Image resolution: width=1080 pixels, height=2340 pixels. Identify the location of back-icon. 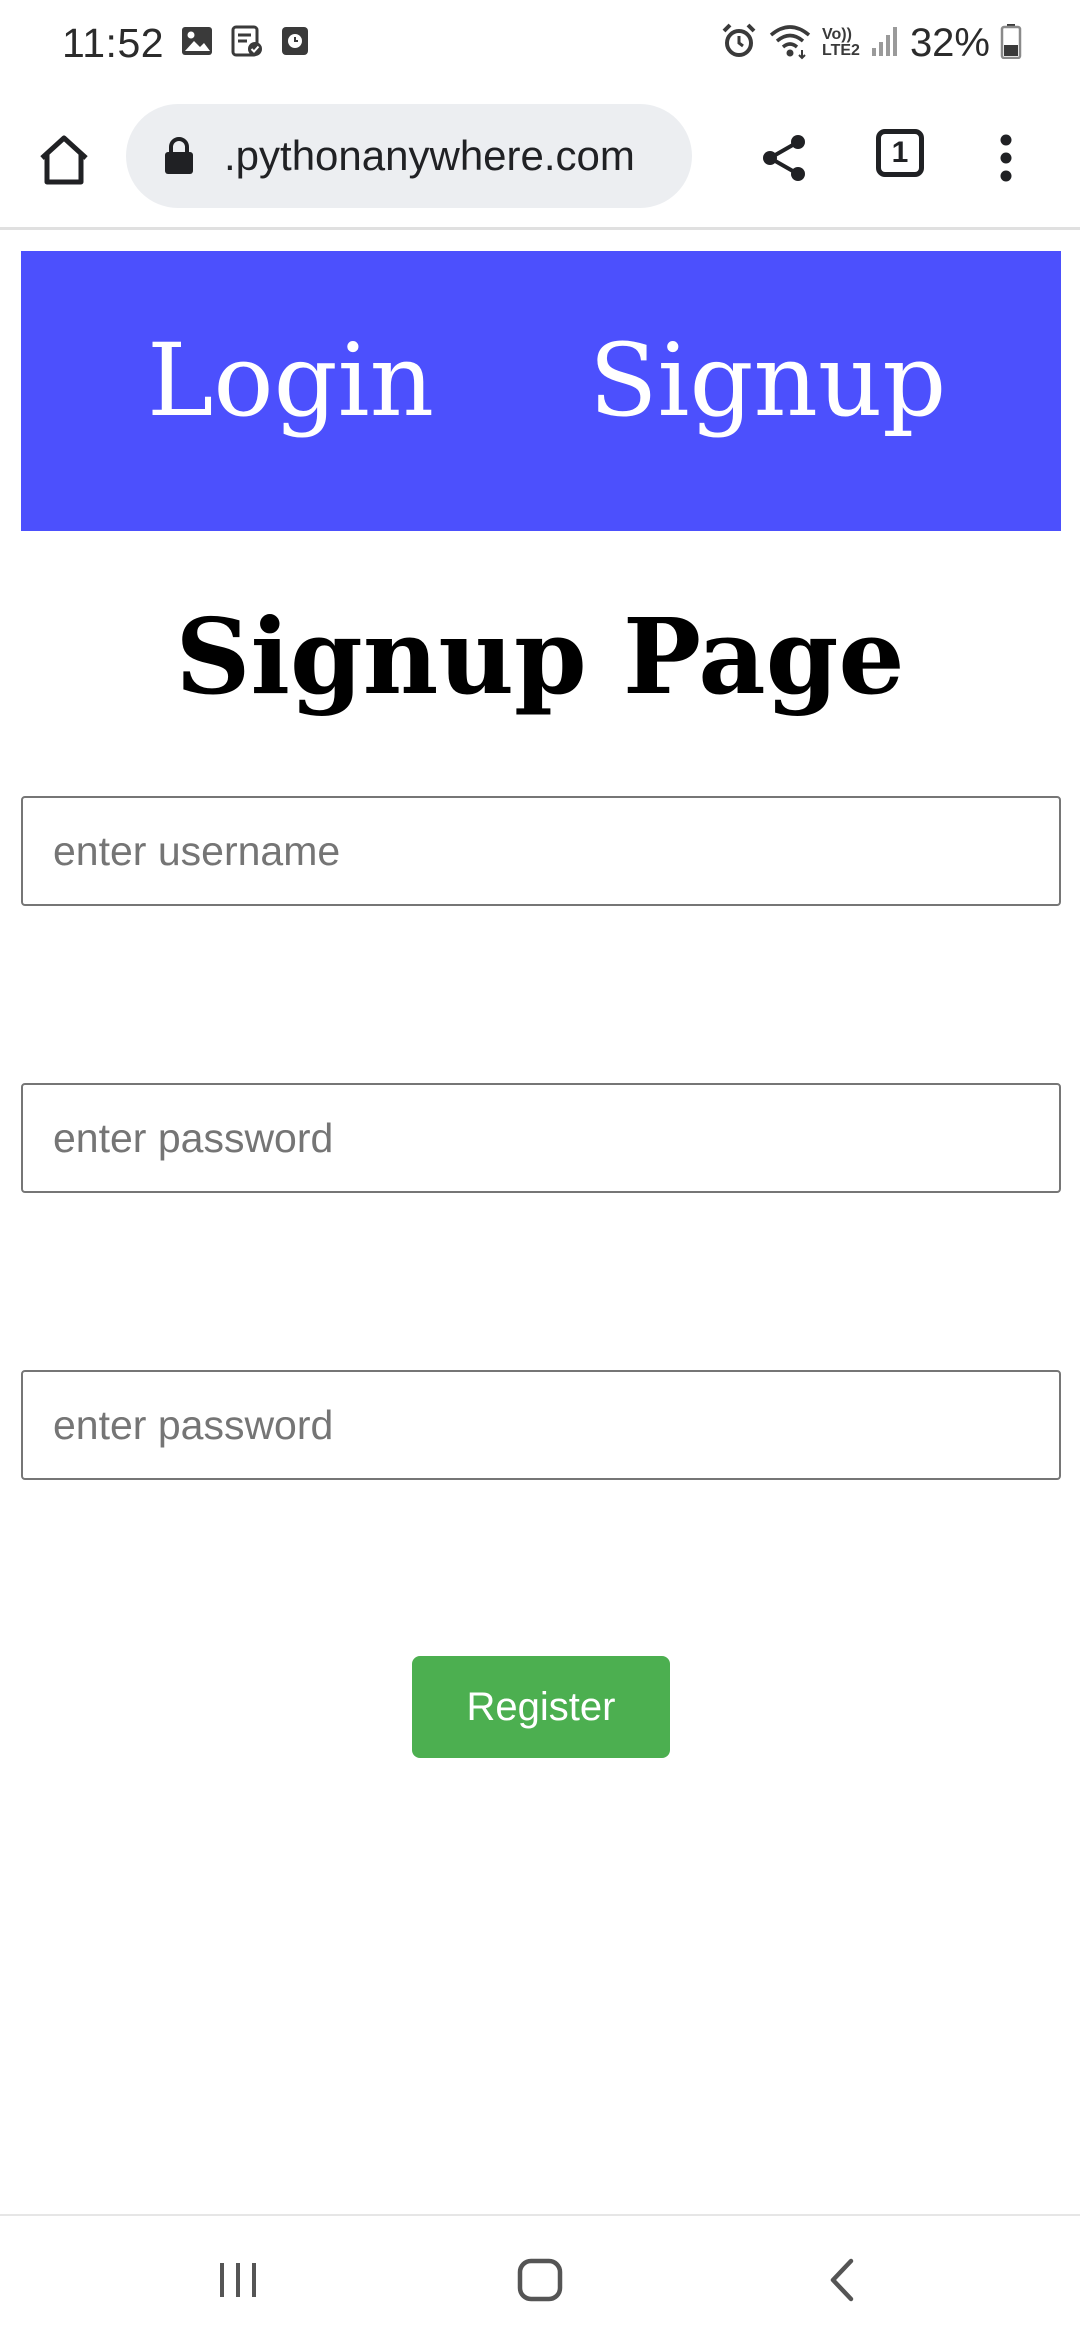
(842, 2280).